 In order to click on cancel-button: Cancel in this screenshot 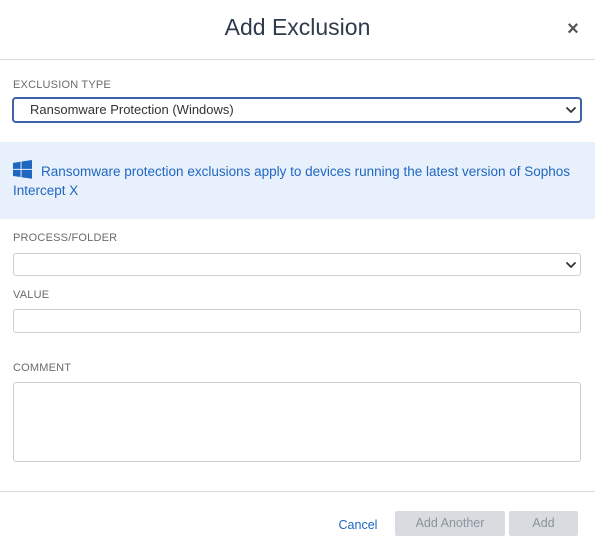, I will do `click(358, 525)`.